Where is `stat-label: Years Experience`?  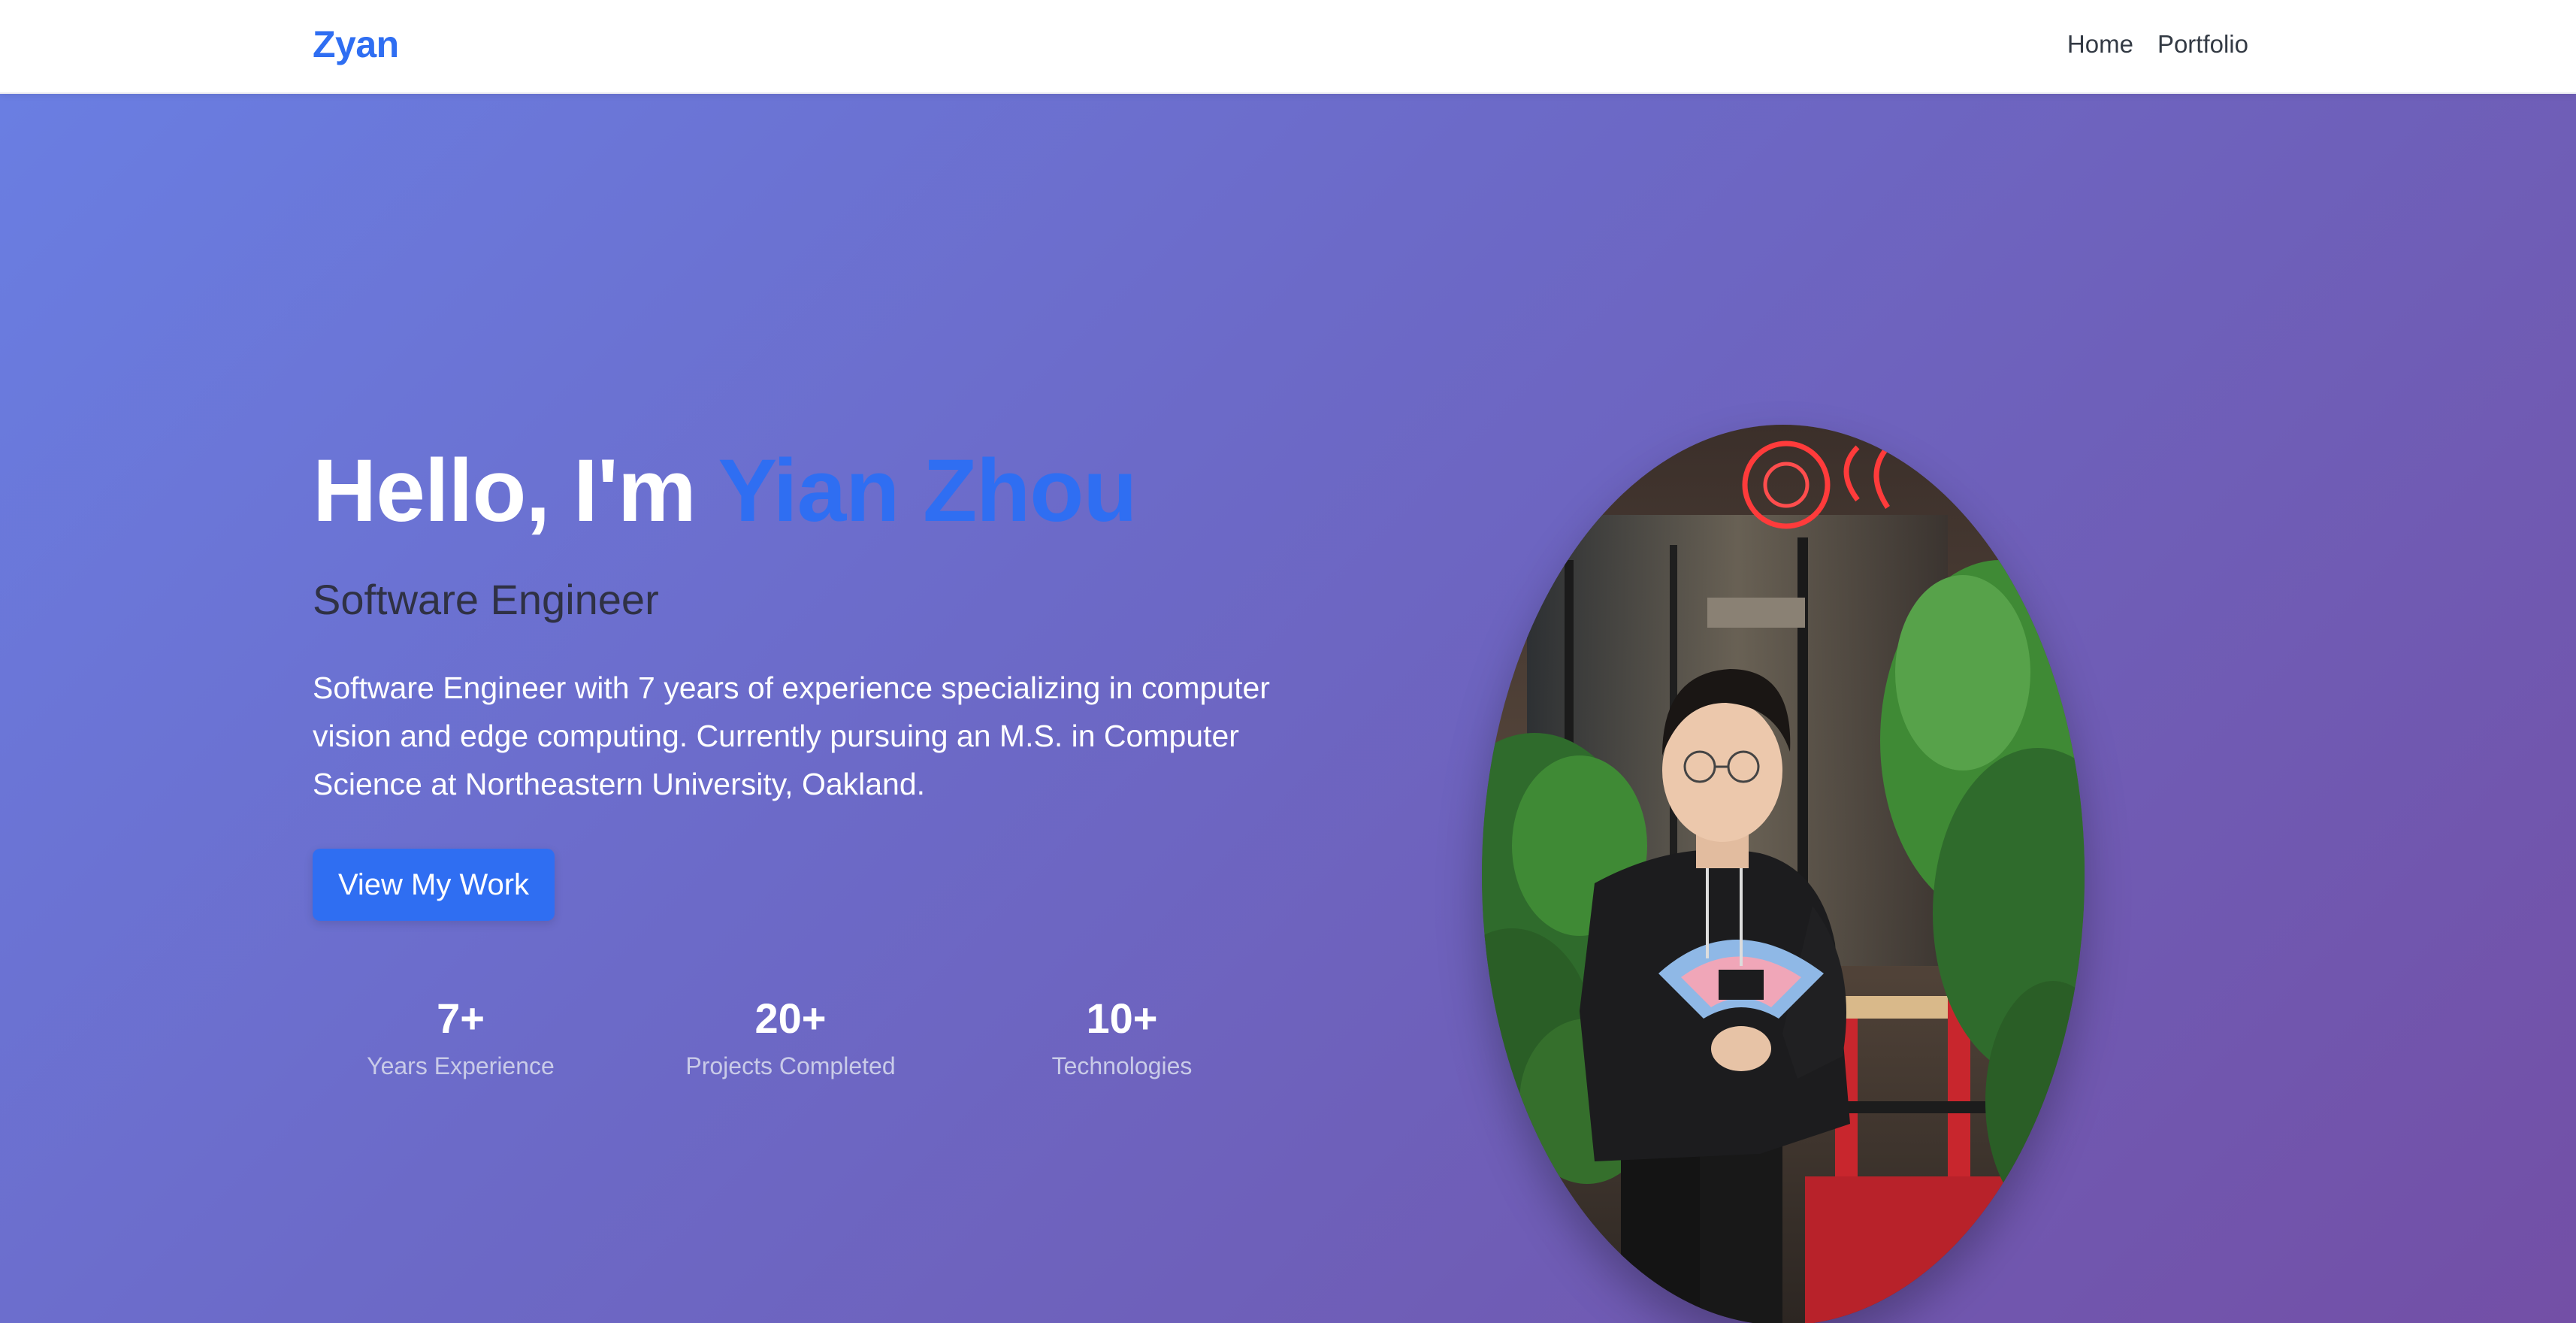
stat-label: Years Experience is located at coordinates (461, 1065).